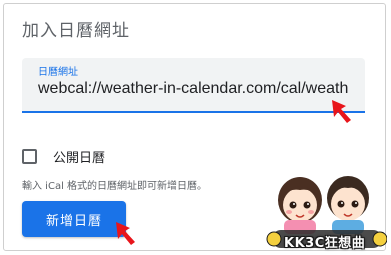  I want to click on watermark-logo: KK3C狂想曲, so click(325, 205).